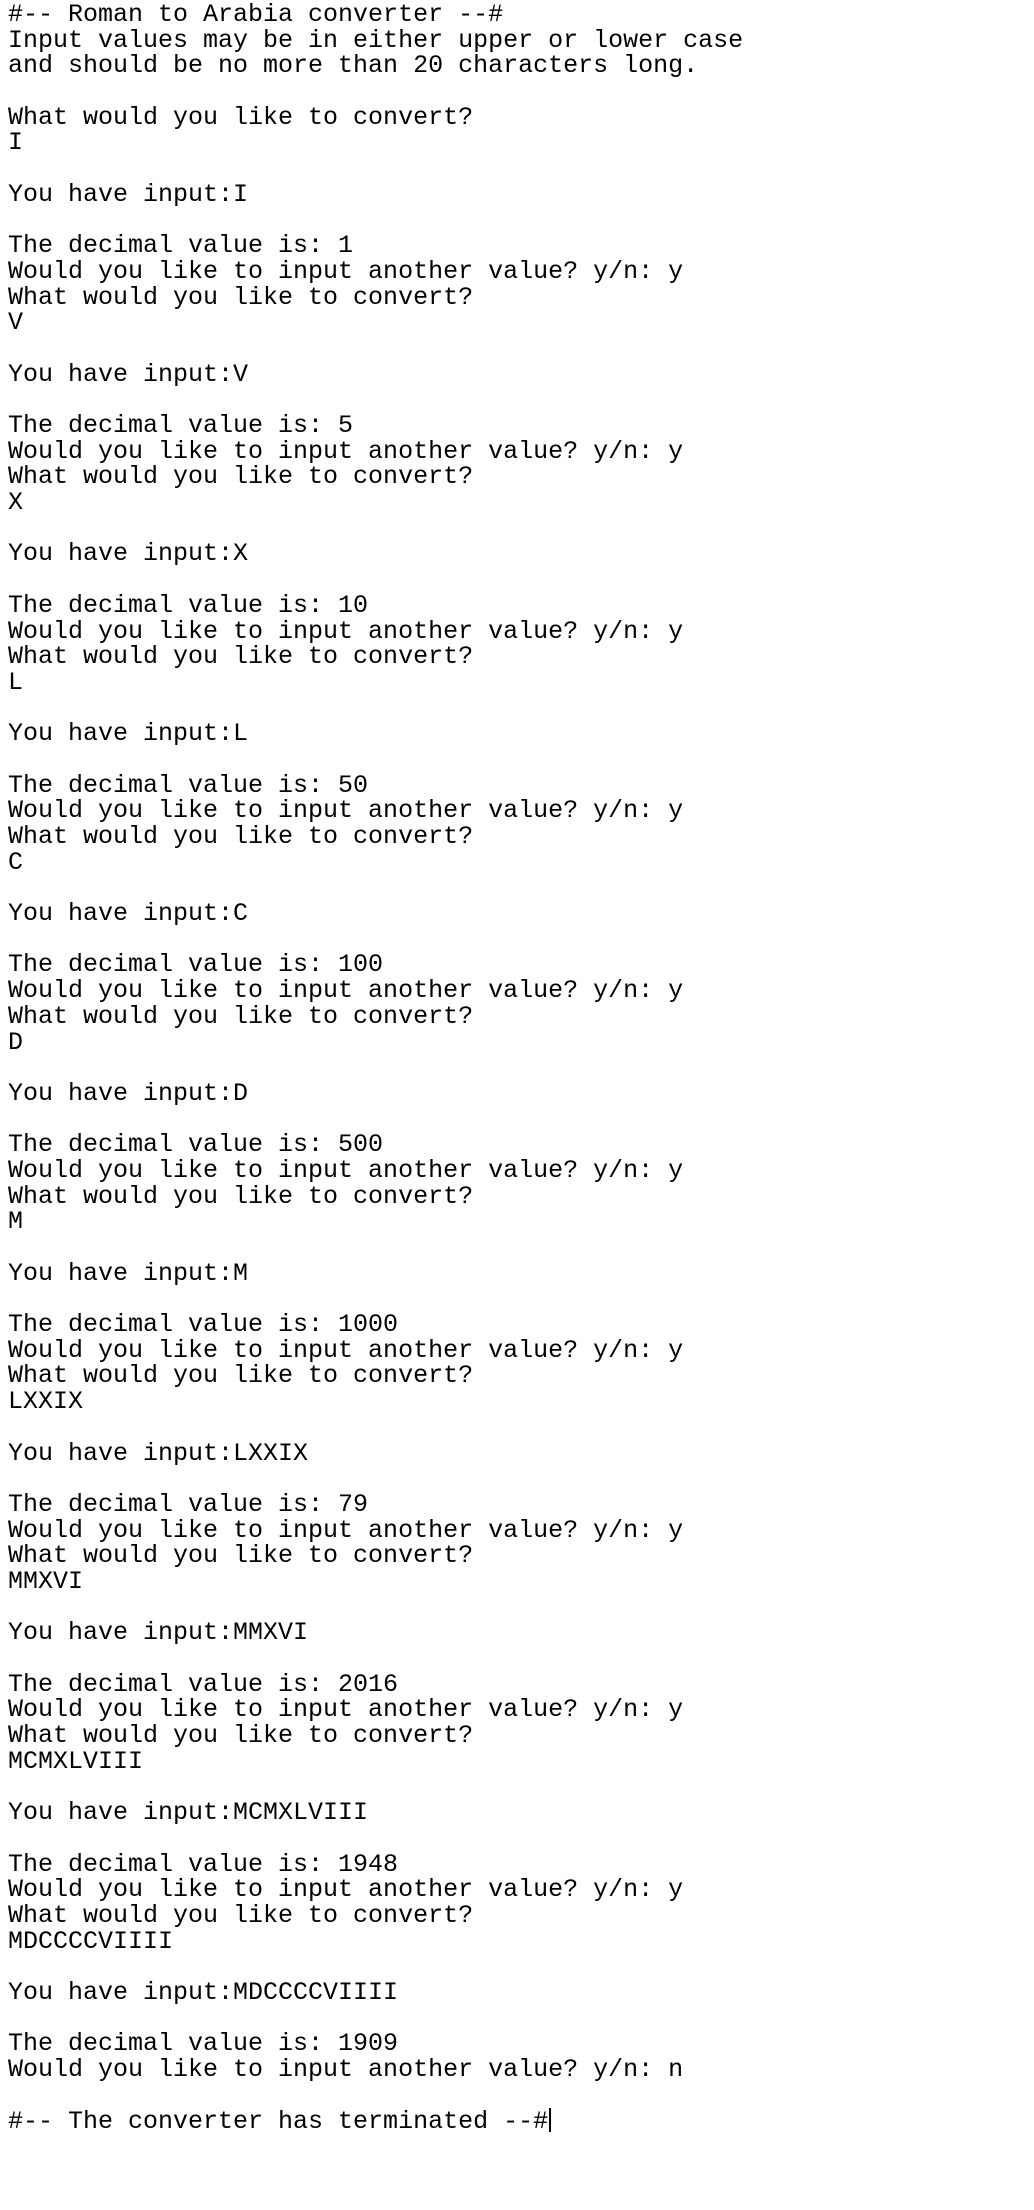 The width and height of the screenshot is (1034, 2210). I want to click on terminal-line: V, so click(16, 323).